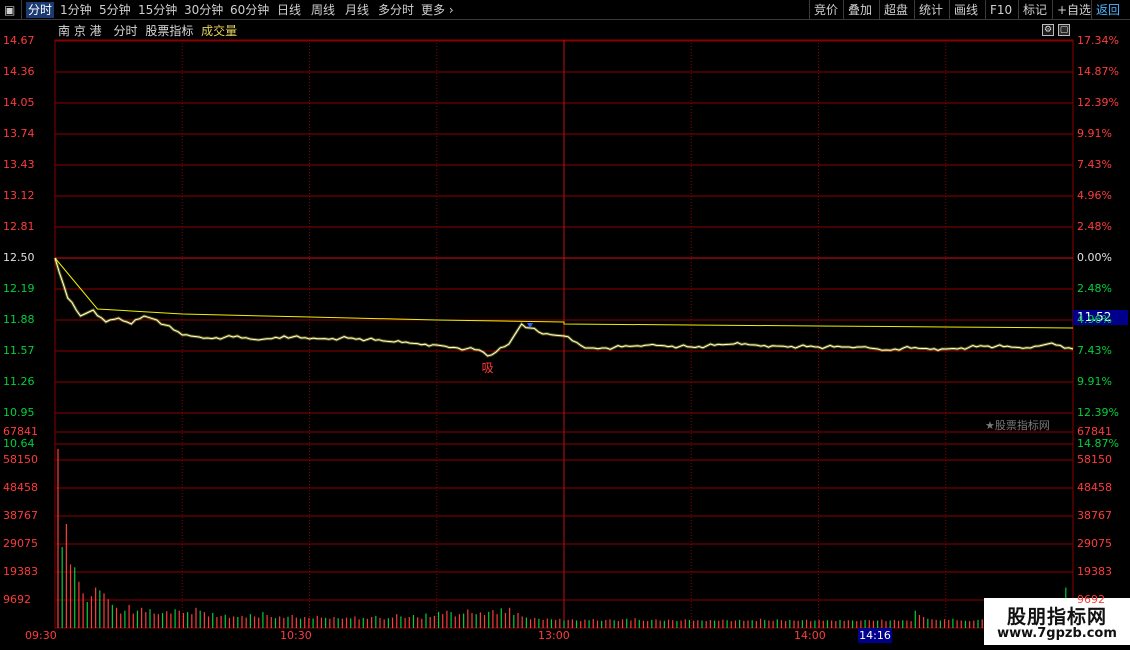 Image resolution: width=1130 pixels, height=650 pixels. Describe the element at coordinates (19, 288) in the screenshot. I see `price-tick-label: 12.19` at that location.